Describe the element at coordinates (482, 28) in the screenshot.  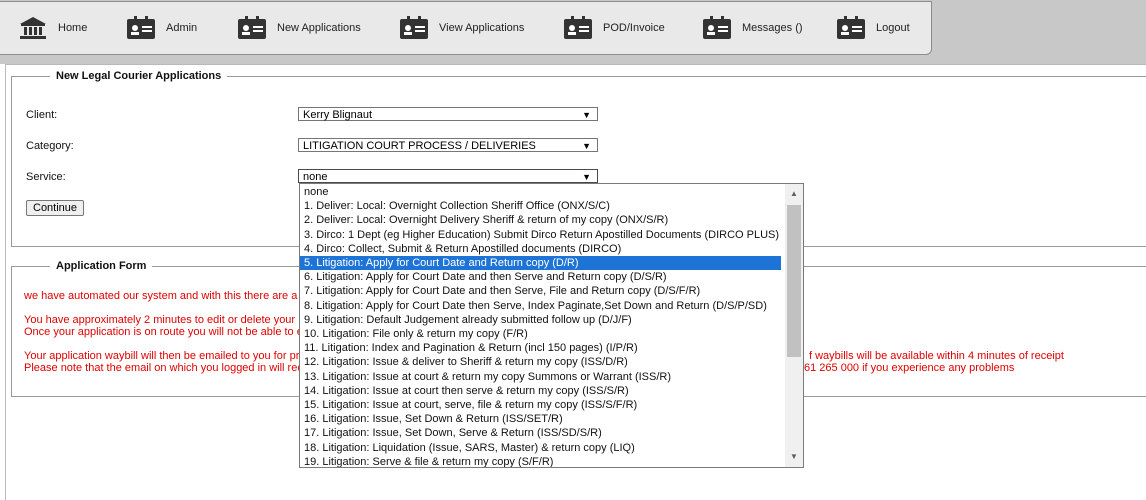
I see `nav-view-applications-label: View Applications` at that location.